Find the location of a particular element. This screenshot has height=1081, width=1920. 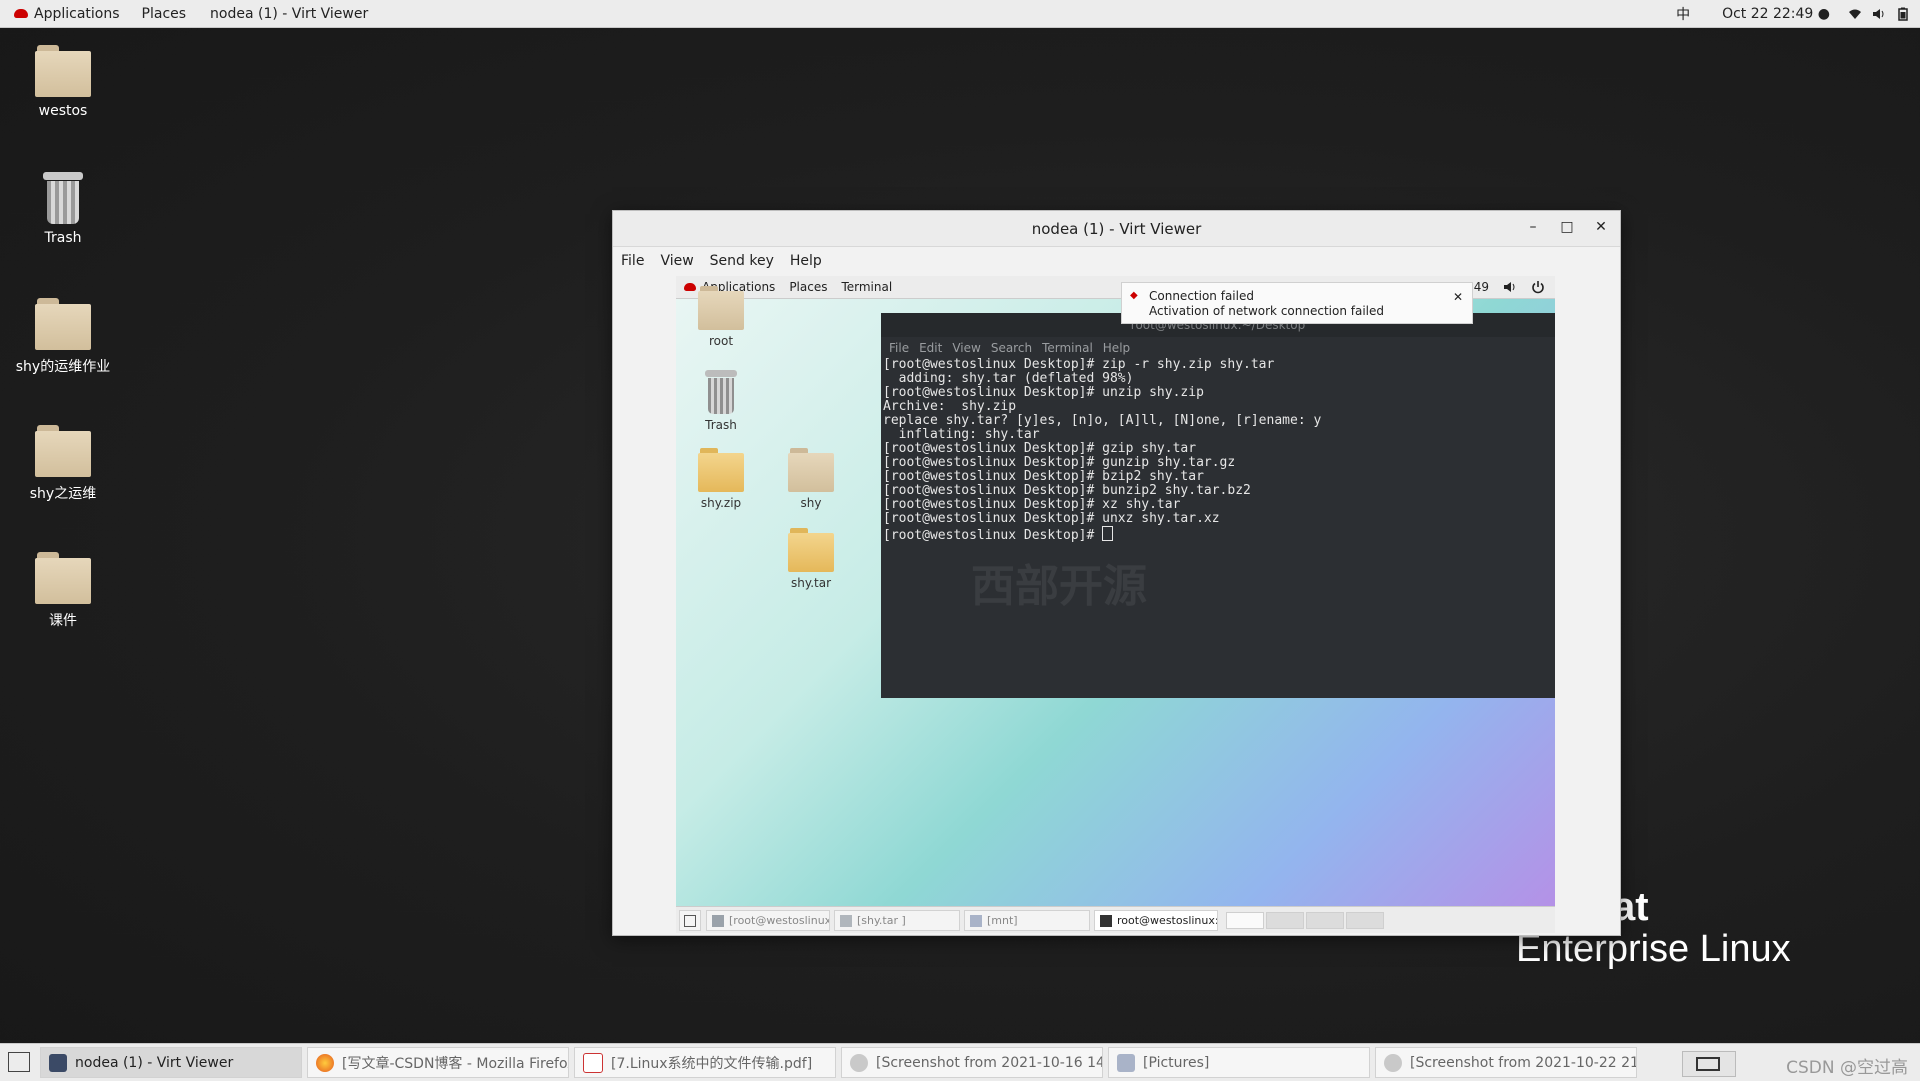

desktop-icon-courseware: 课件 is located at coordinates (63, 591).